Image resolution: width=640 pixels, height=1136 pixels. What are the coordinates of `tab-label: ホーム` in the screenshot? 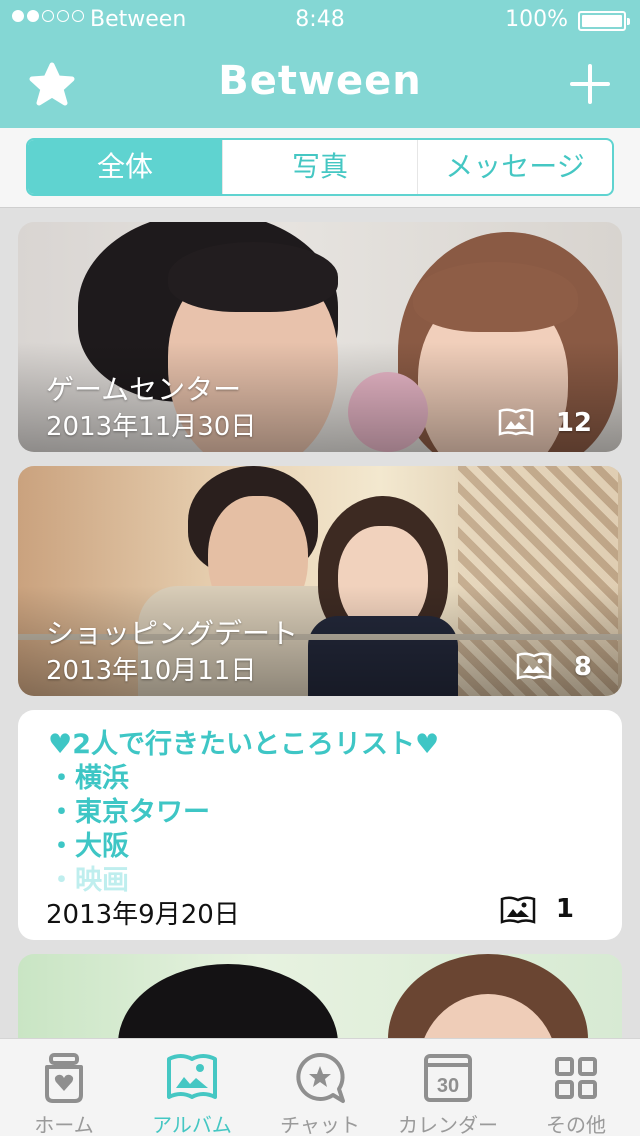 It's located at (64, 1124).